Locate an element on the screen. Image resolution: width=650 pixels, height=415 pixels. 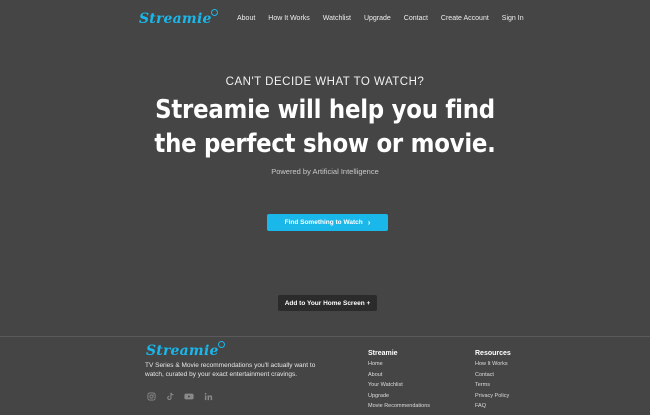
instagram-icon is located at coordinates (151, 396).